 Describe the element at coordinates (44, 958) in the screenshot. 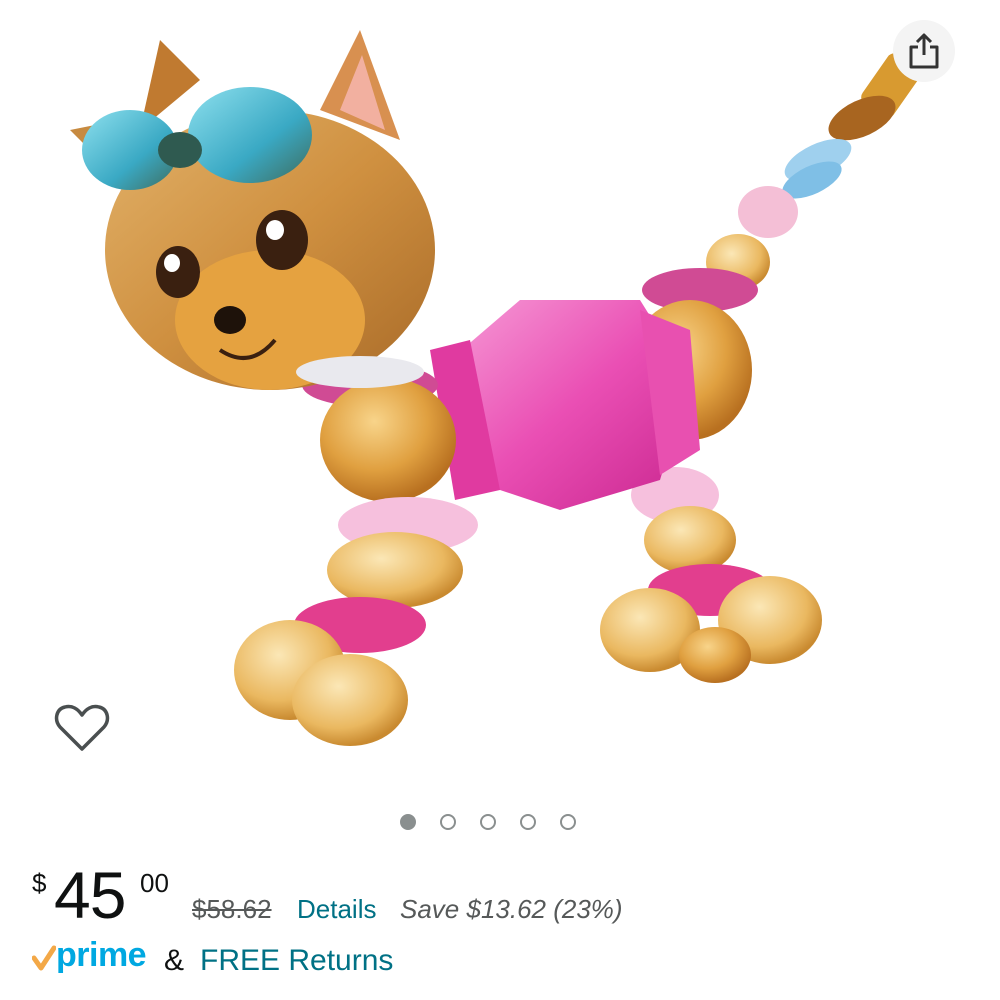

I see `prime-check-icon` at that location.